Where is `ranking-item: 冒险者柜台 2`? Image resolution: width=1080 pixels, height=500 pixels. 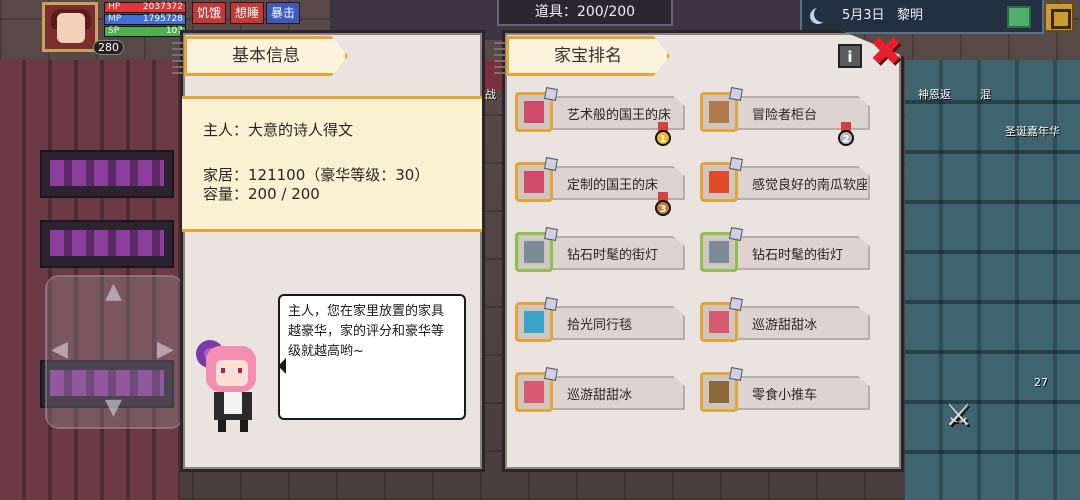 ranking-item: 冒险者柜台 2 is located at coordinates (785, 116).